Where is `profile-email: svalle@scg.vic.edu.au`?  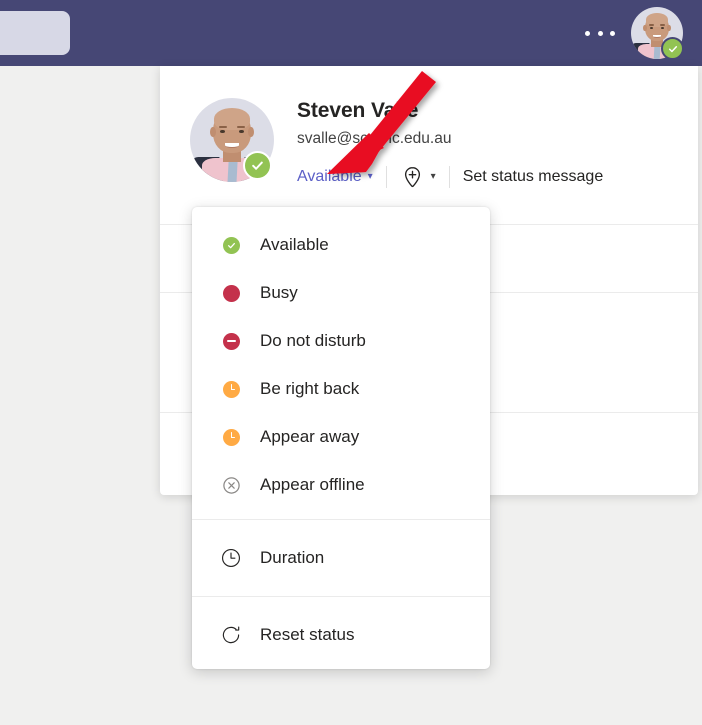
profile-email: svalle@scg.vic.edu.au is located at coordinates (374, 138).